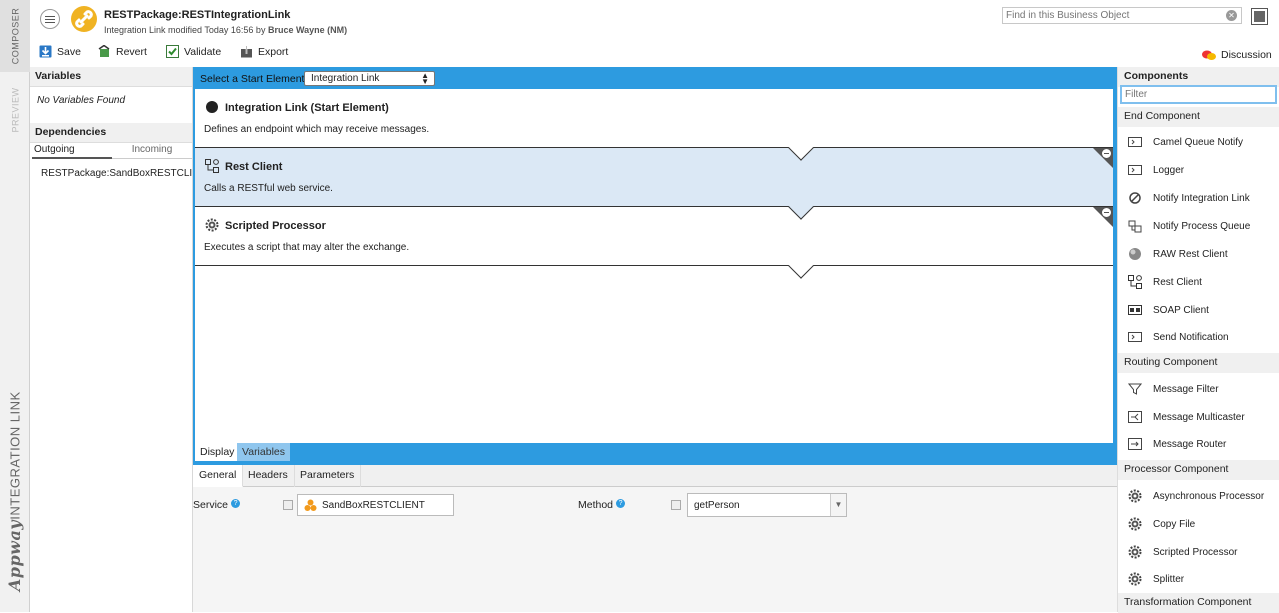 This screenshot has width=1279, height=613. Describe the element at coordinates (1135, 417) in the screenshot. I see `multicaster-icon` at that location.